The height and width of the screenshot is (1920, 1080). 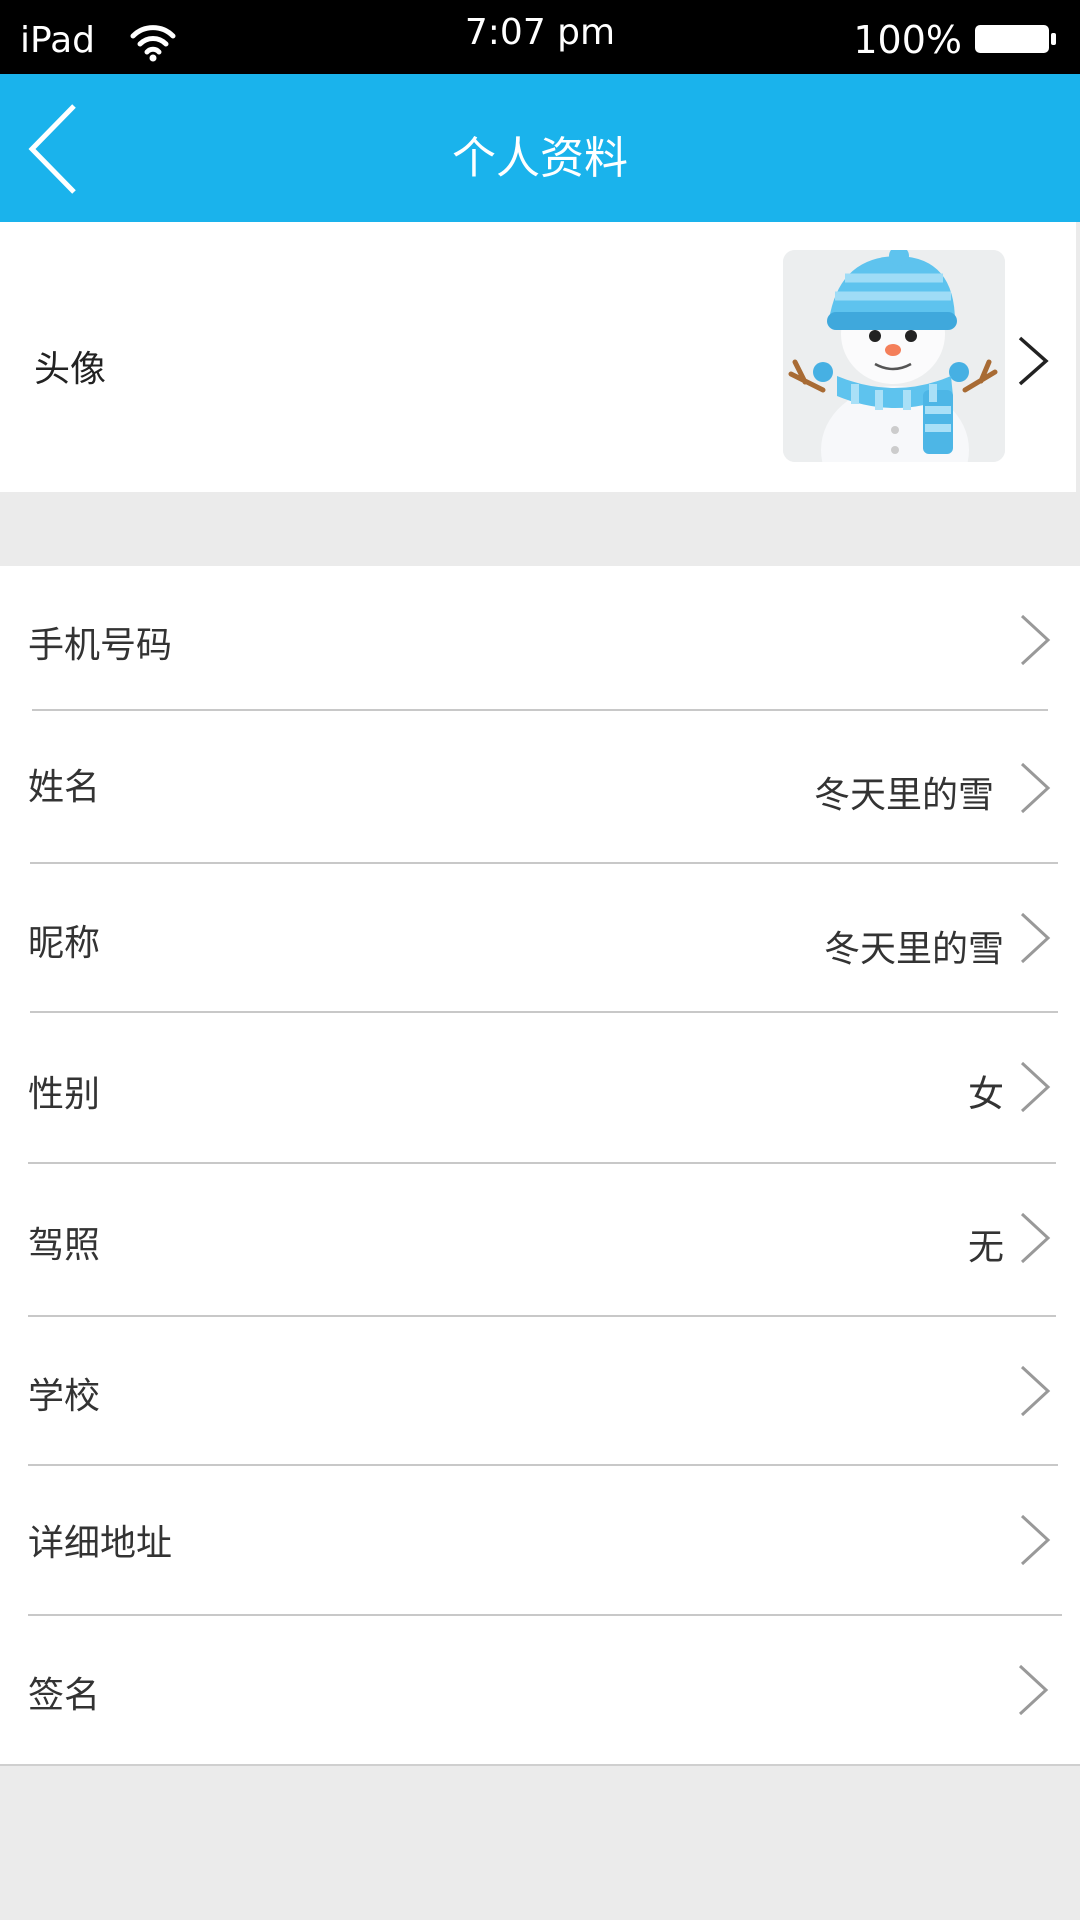 I want to click on row-label: 签名, so click(x=64, y=1695).